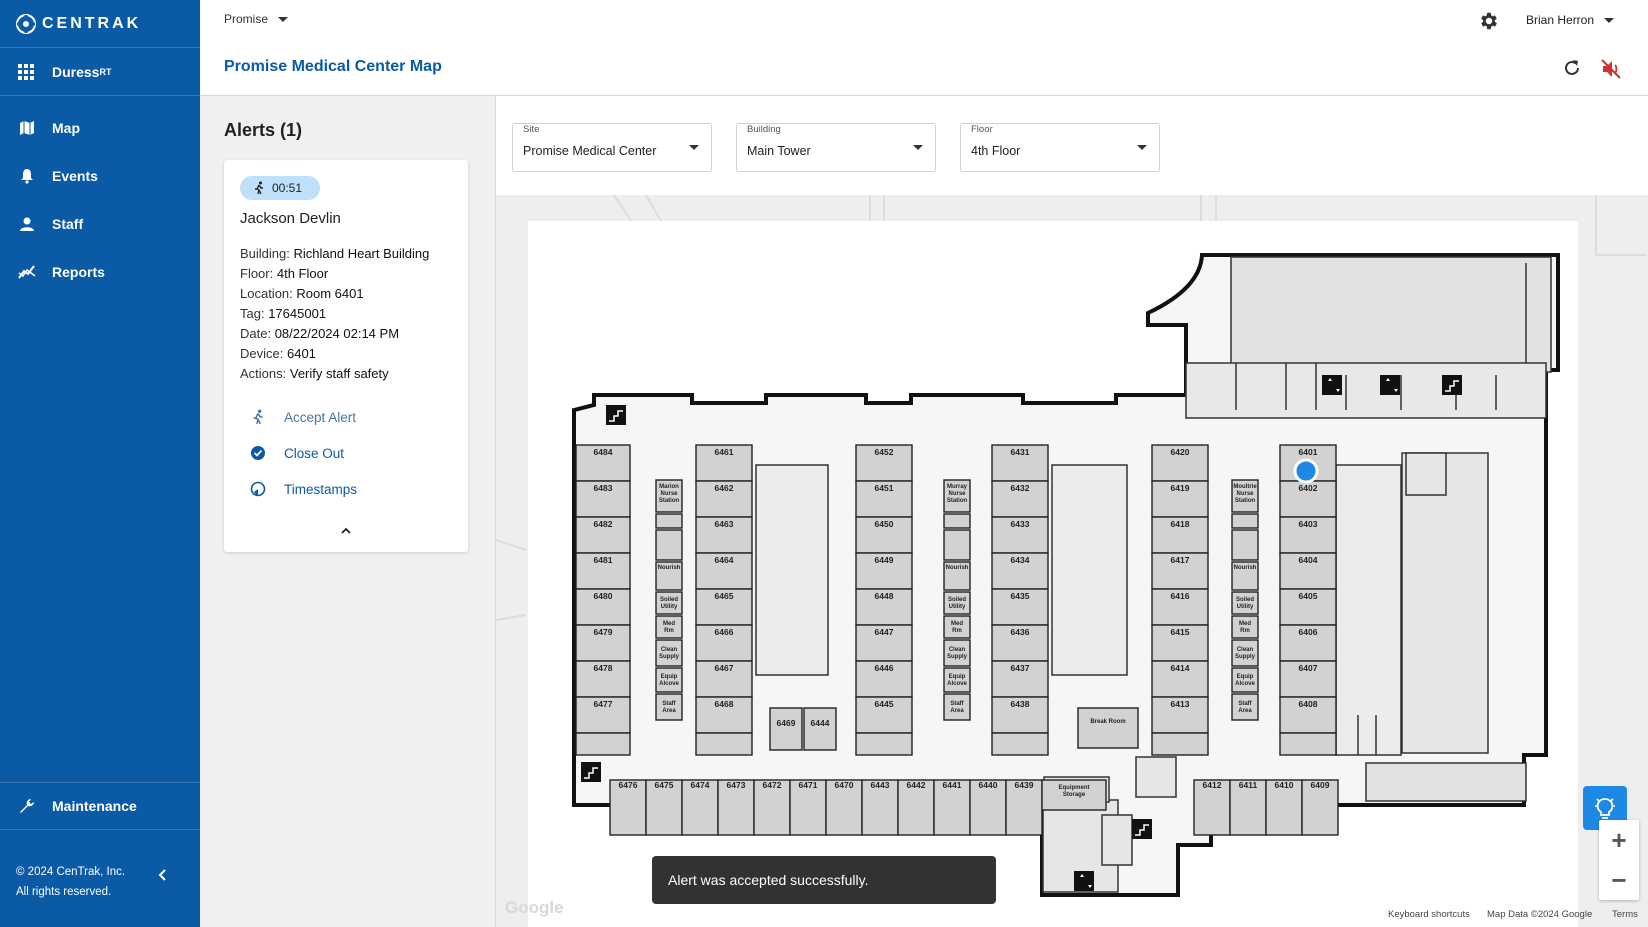 The image size is (1648, 927). Describe the element at coordinates (1570, 20) in the screenshot. I see `user-menu: Brian Herron` at that location.